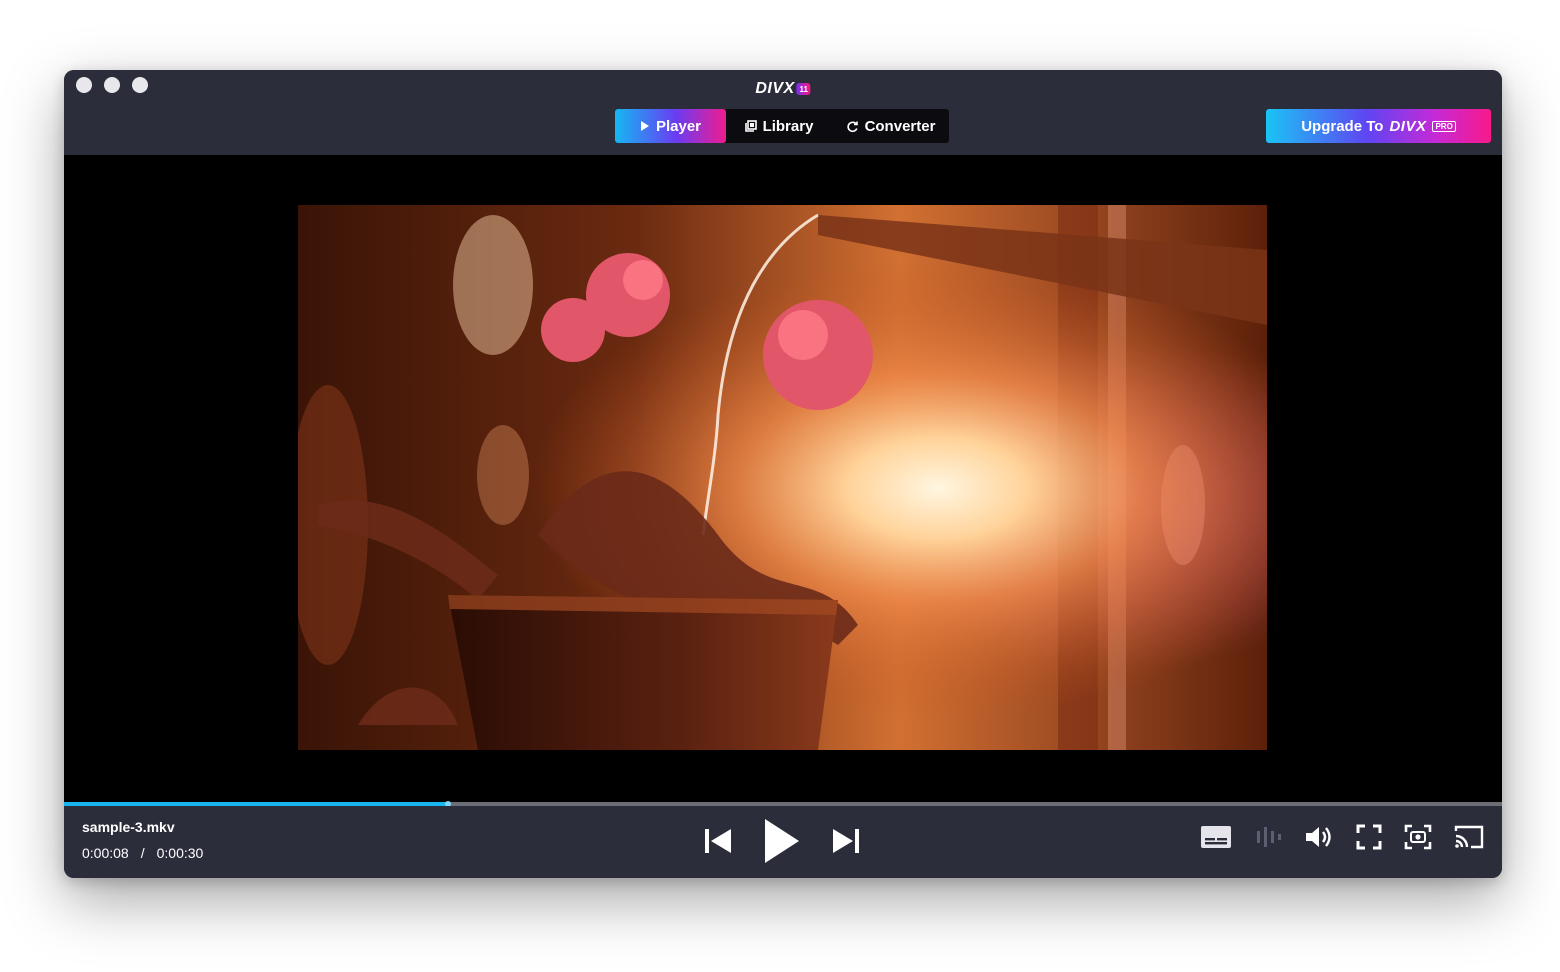 This screenshot has width=1560, height=972. I want to click on audio-track-icon, so click(1269, 837).